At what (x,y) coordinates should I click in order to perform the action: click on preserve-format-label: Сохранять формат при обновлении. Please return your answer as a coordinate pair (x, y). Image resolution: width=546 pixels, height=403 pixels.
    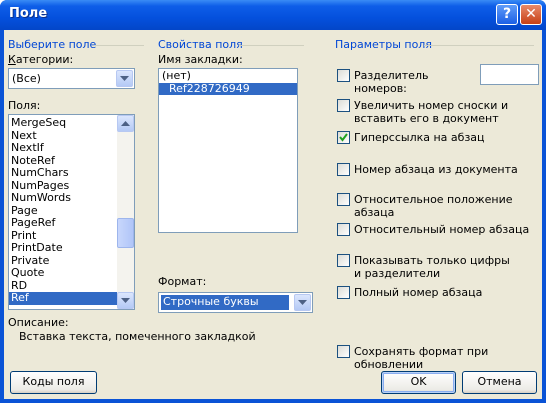
    Looking at the image, I should click on (421, 358).